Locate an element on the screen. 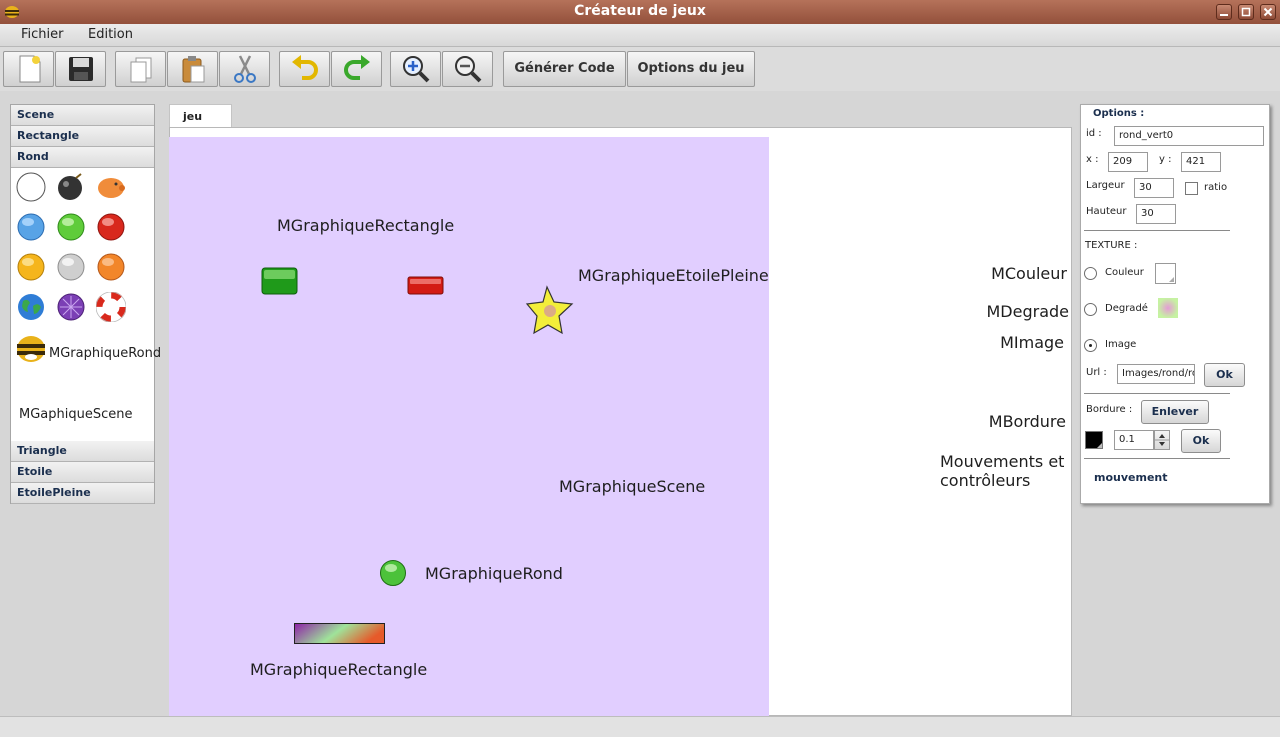 Image resolution: width=1280 pixels, height=737 pixels. redo-button is located at coordinates (356, 69).